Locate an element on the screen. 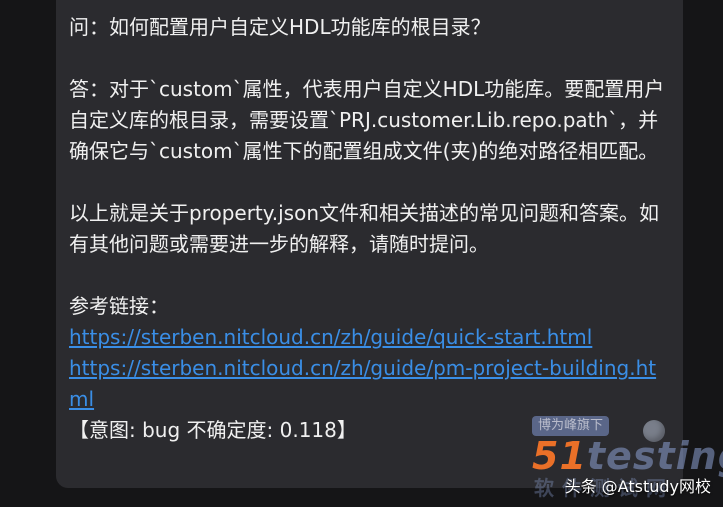 The image size is (723, 507). question-text: 问：如何配置用户自定义HDL功能库的根目录？ is located at coordinates (280, 27).